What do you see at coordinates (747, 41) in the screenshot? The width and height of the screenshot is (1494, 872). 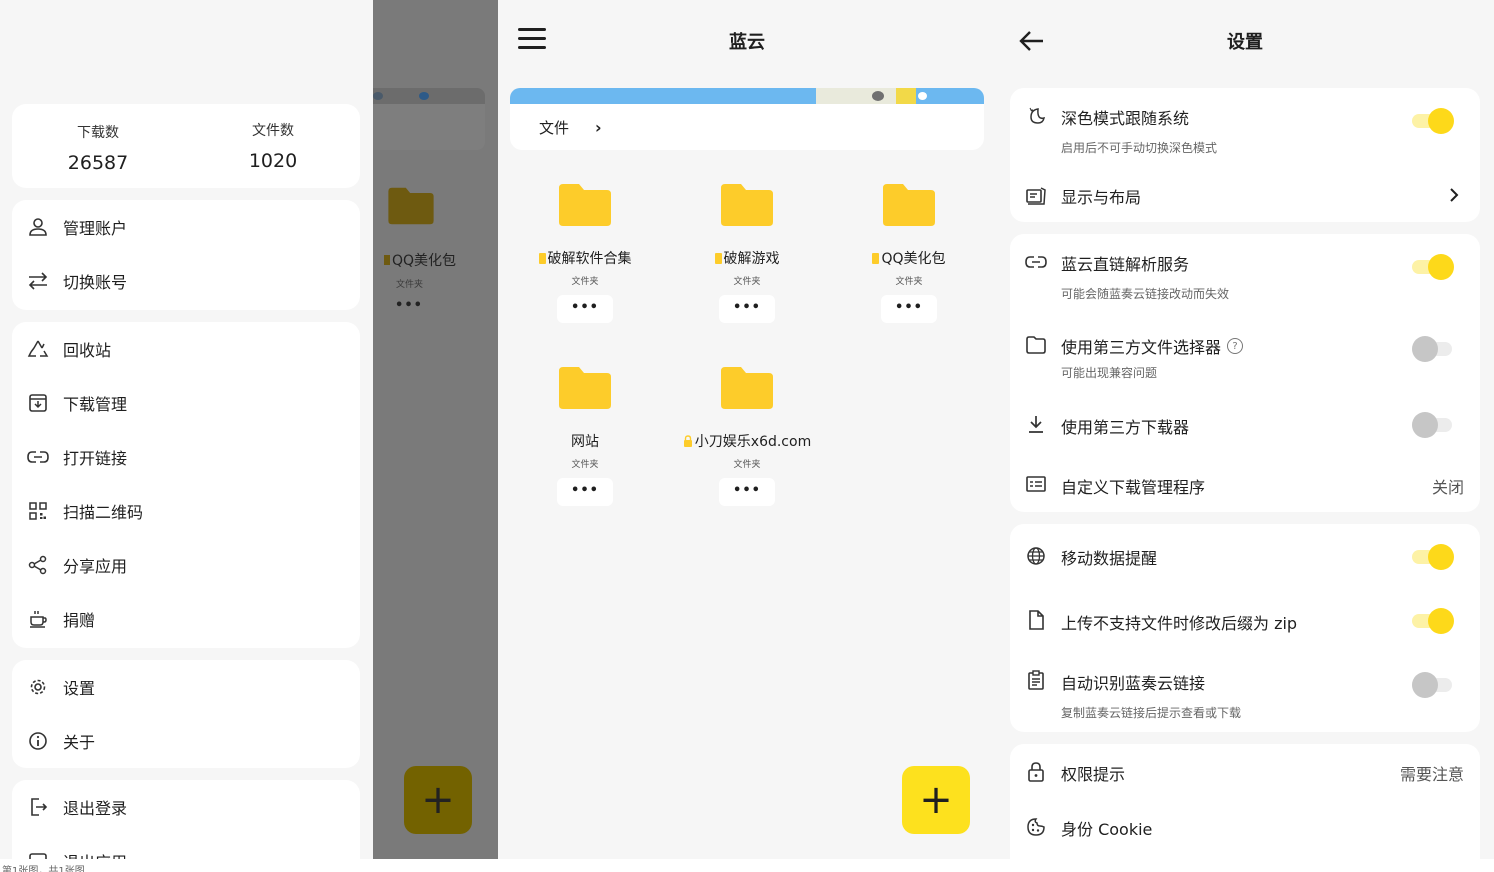 I see `app-bar: 蓝云` at bounding box center [747, 41].